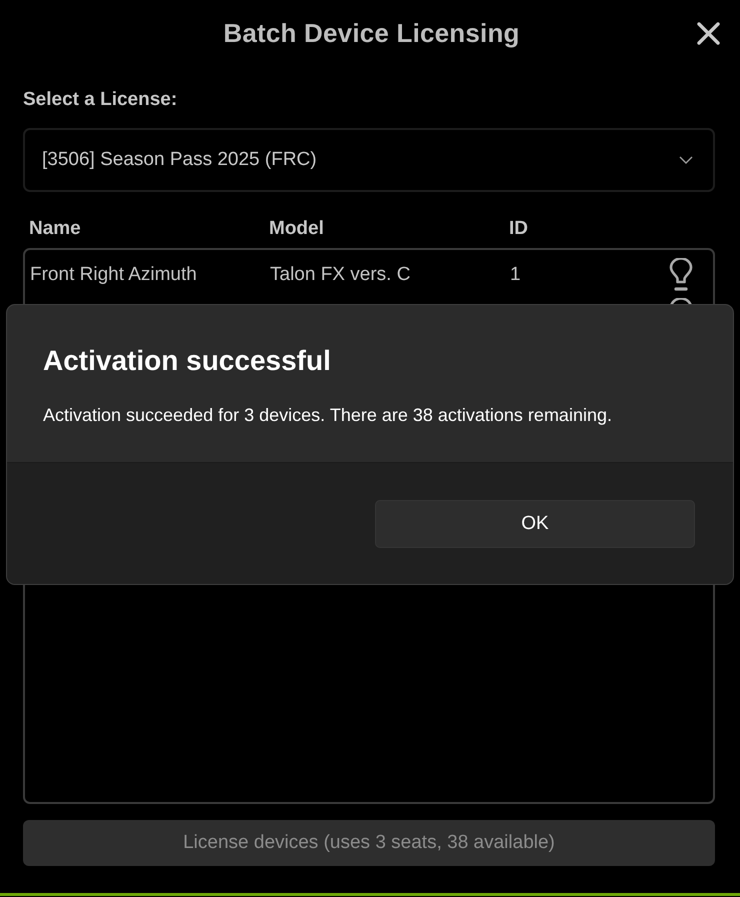  What do you see at coordinates (340, 275) in the screenshot?
I see `table-cell: Talon FX vers. C` at bounding box center [340, 275].